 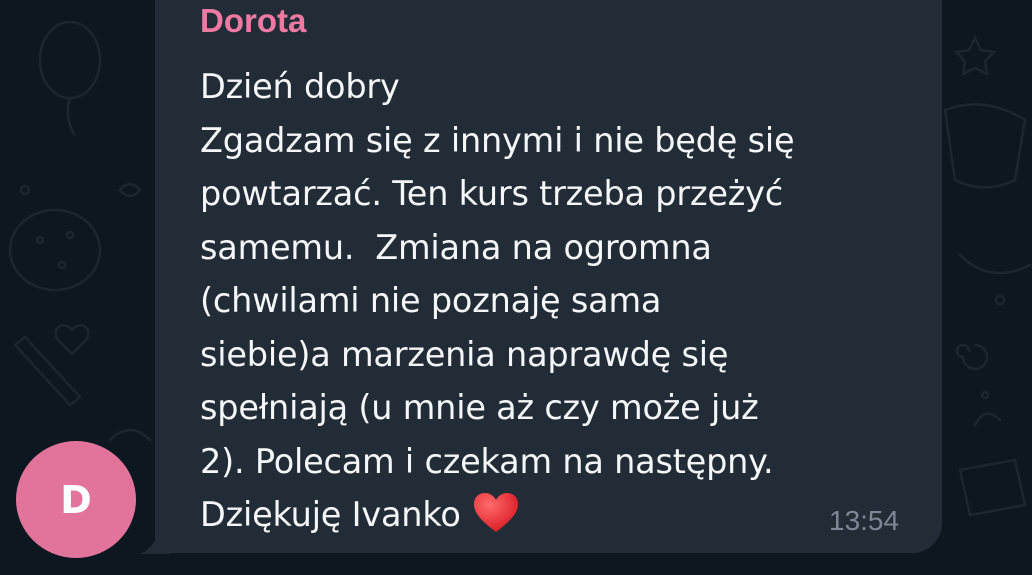 I want to click on message-line: siebie)a marzenia naprawdę się, so click(x=464, y=354).